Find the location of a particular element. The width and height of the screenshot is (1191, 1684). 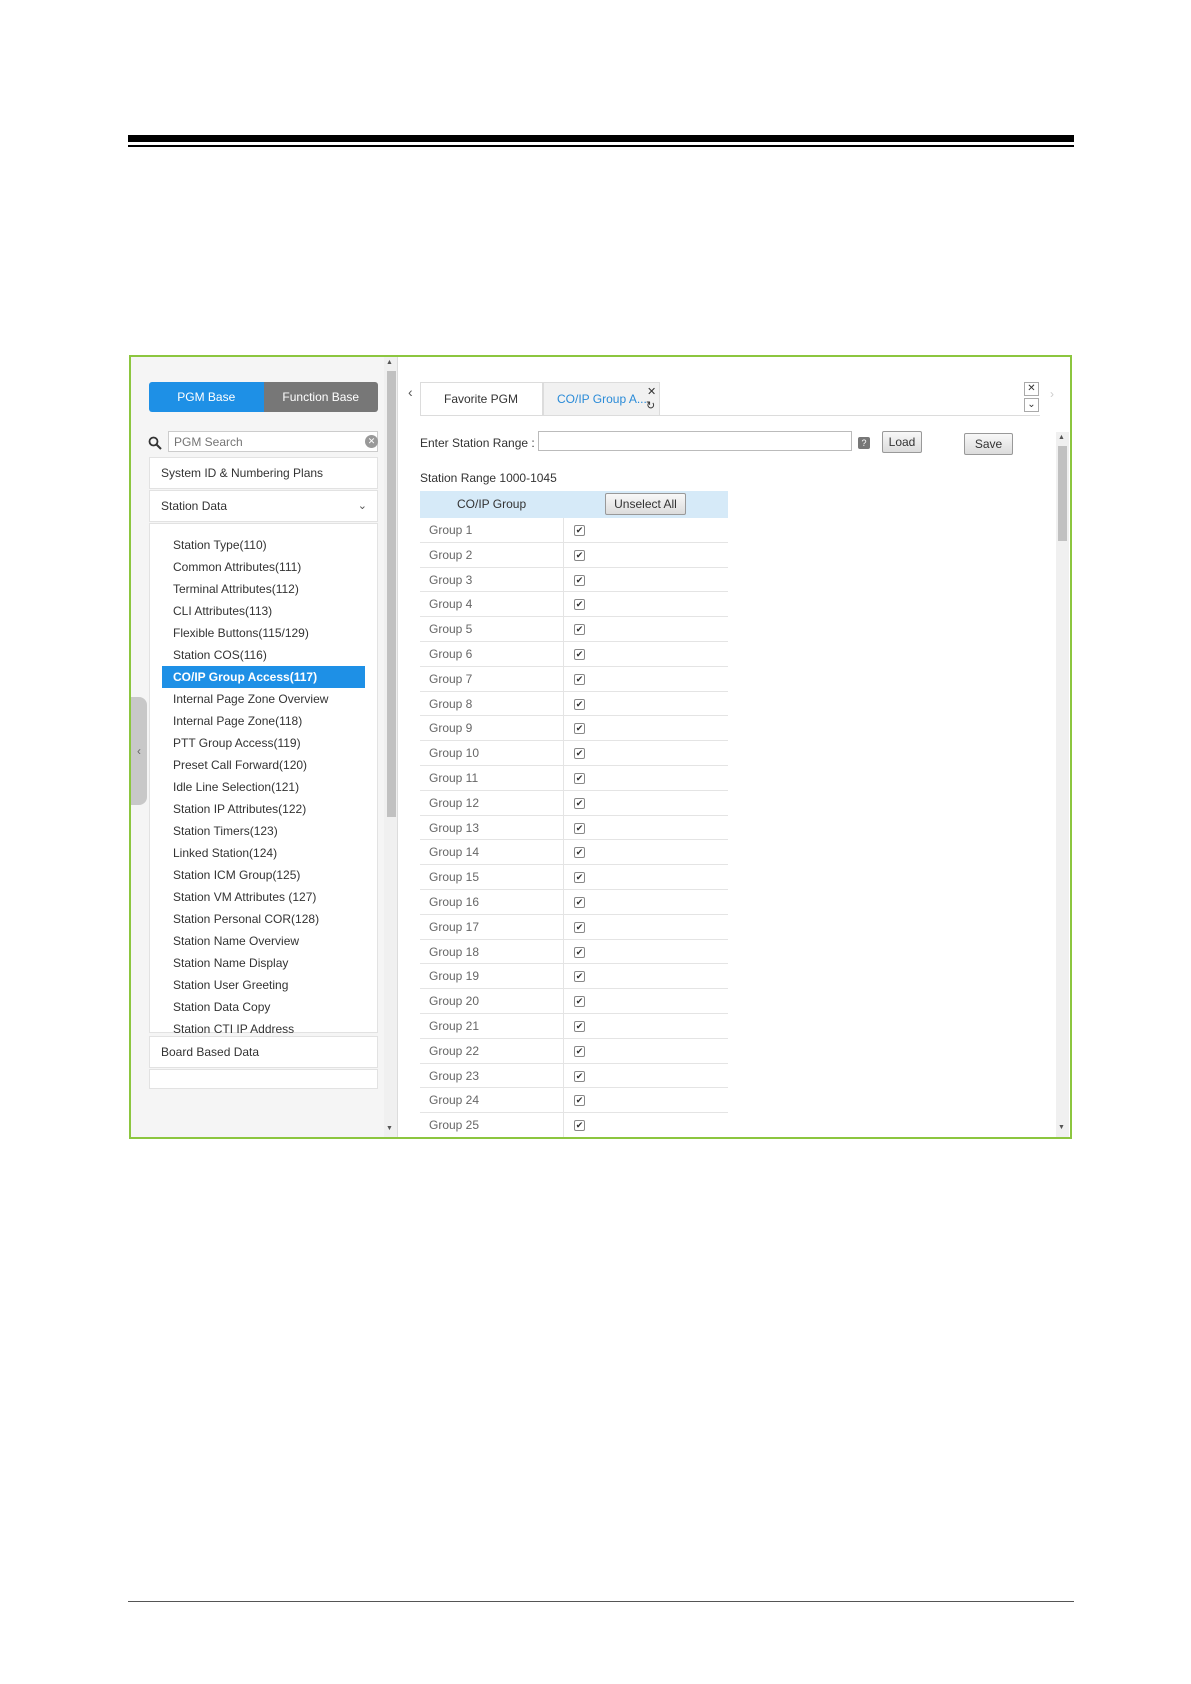

function-base-button: Function Base is located at coordinates (320, 397).